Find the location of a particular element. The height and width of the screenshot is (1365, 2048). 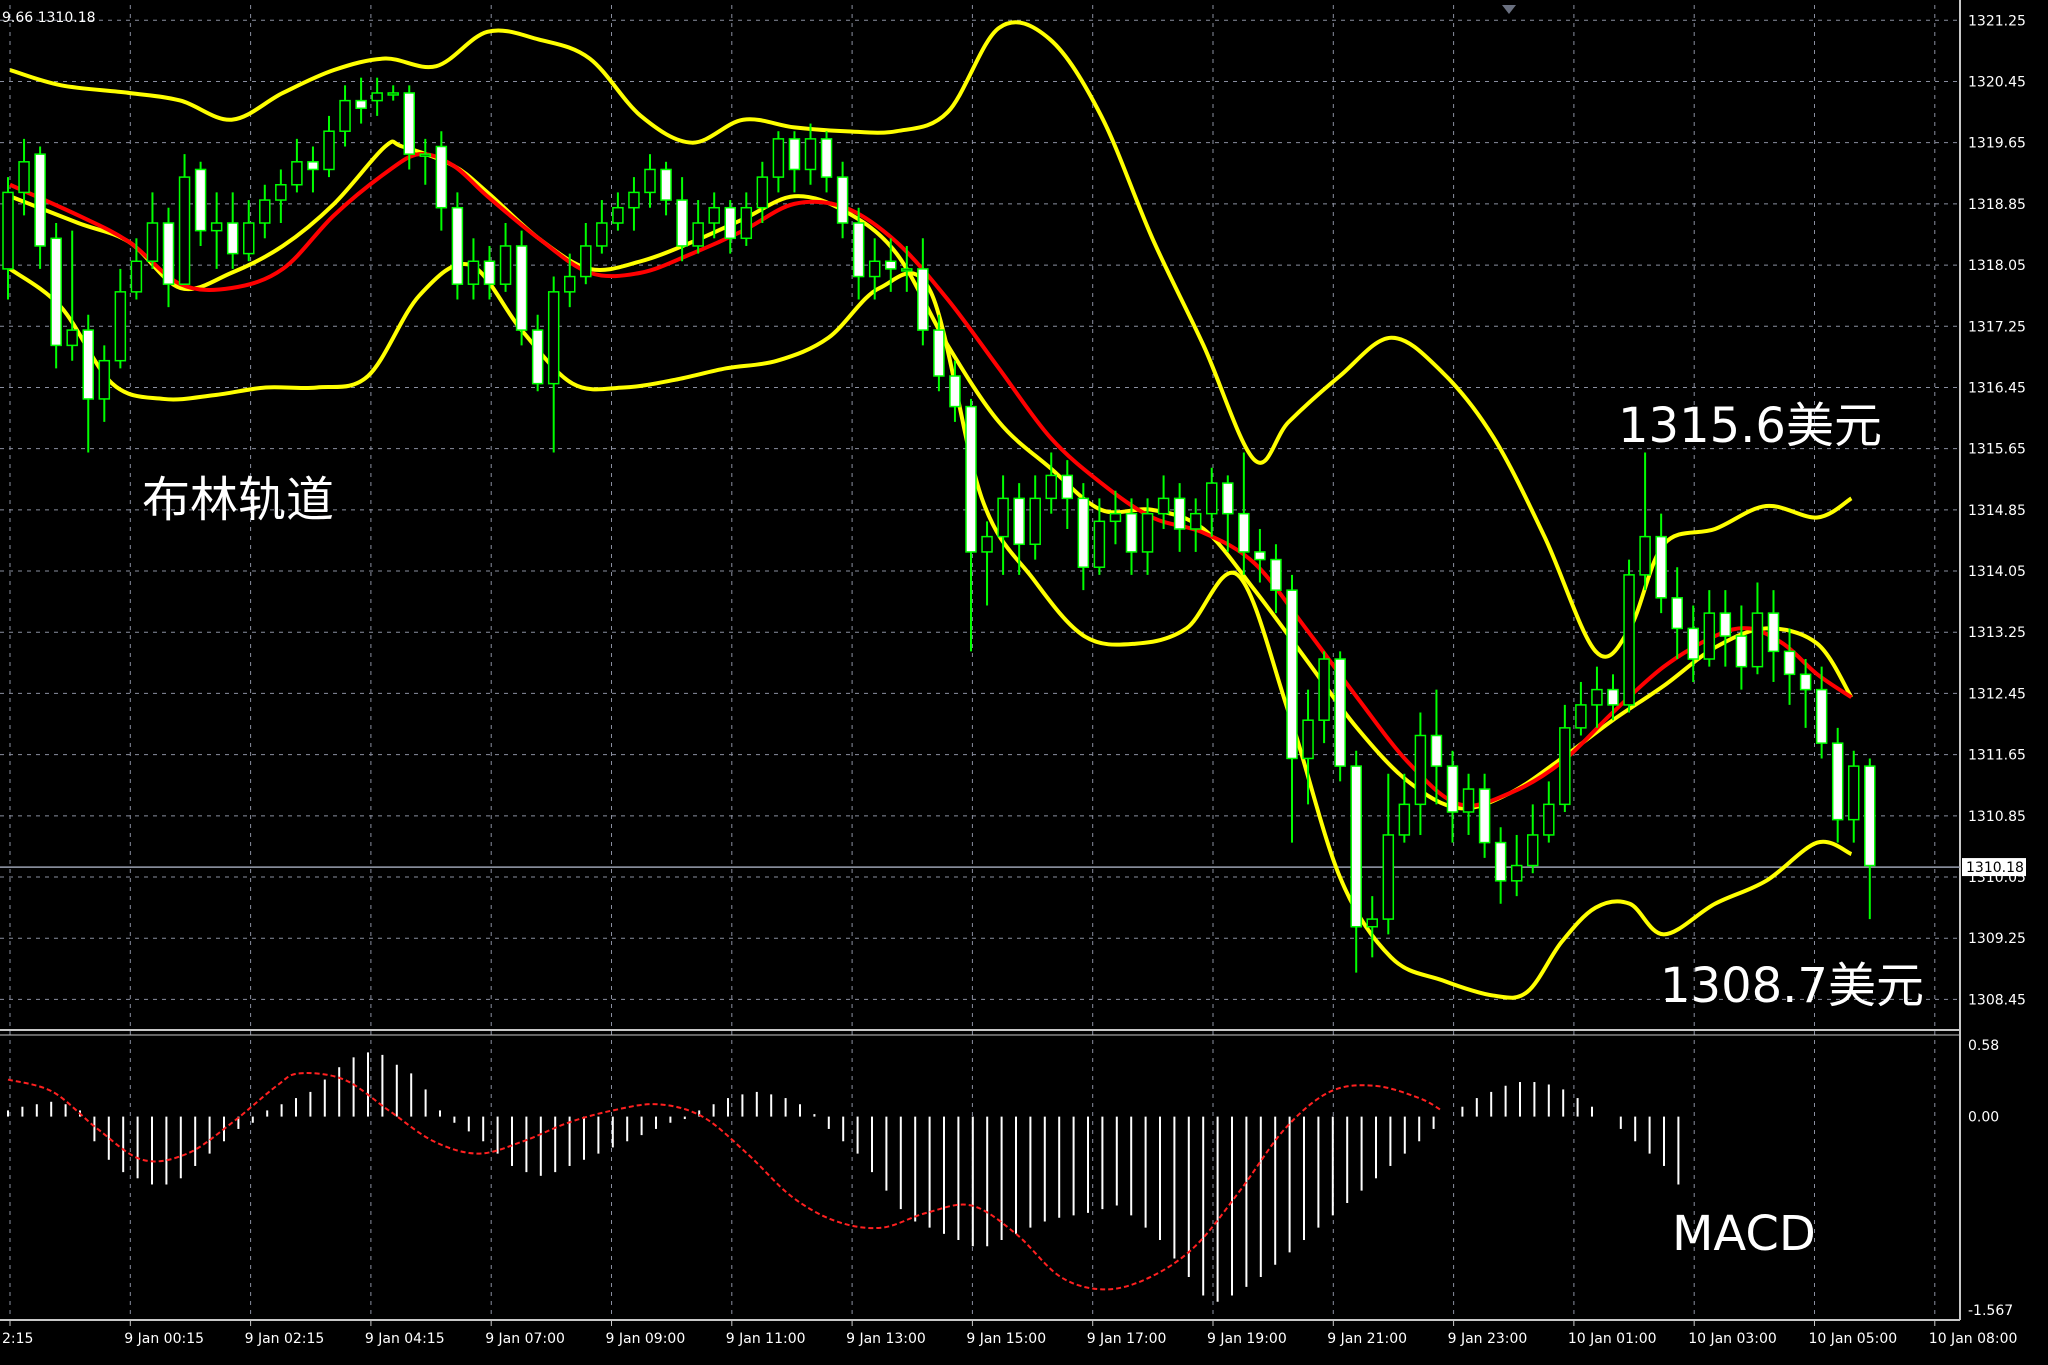

time-tick-label: 9 Jan 19:00 is located at coordinates (1247, 1339).